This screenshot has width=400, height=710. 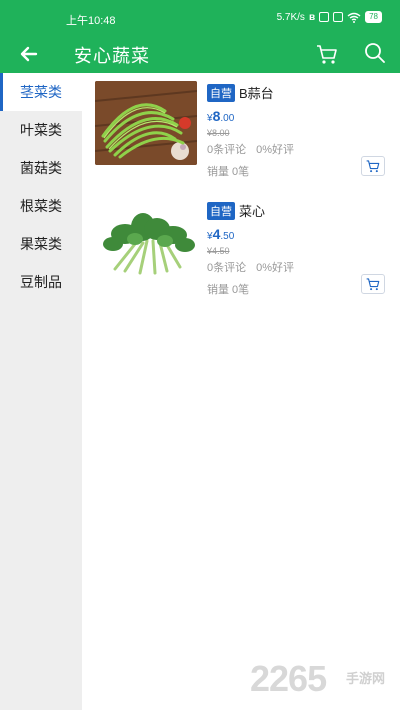 I want to click on status-time: 上午10:48, so click(x=91, y=21).